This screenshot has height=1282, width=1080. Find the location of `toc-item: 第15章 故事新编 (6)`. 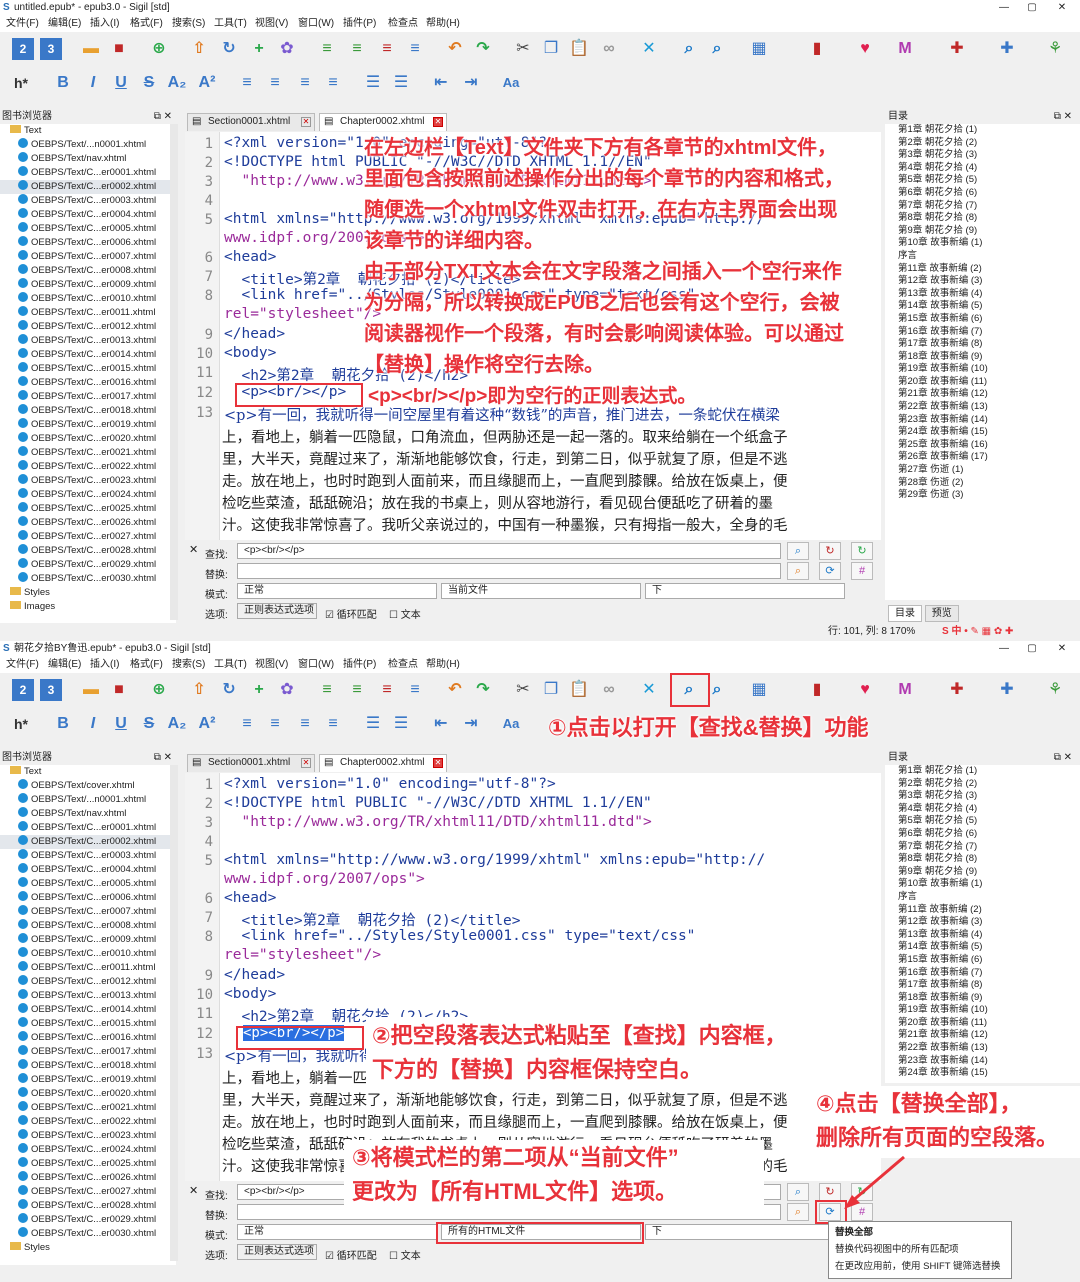

toc-item: 第15章 故事新编 (6) is located at coordinates (982, 319).